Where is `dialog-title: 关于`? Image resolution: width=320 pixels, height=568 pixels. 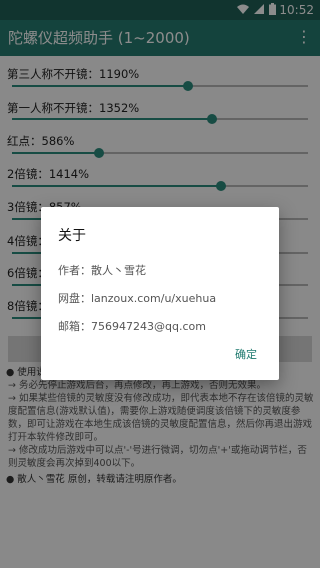 dialog-title: 关于 is located at coordinates (72, 236).